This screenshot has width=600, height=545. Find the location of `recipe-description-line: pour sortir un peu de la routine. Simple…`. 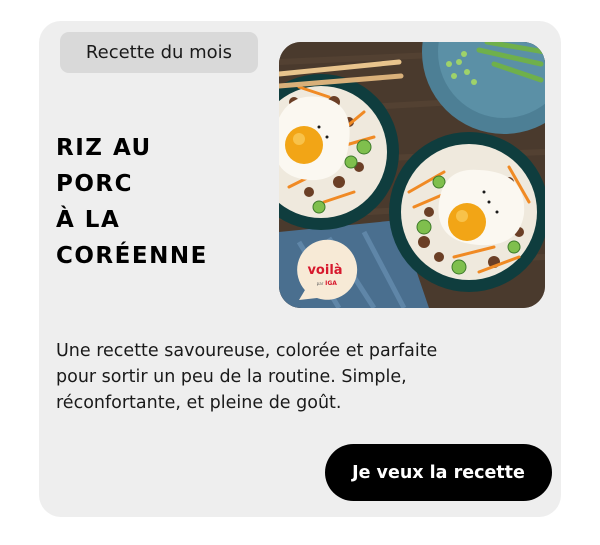

recipe-description-line: pour sortir un peu de la routine. Simple… is located at coordinates (231, 377).